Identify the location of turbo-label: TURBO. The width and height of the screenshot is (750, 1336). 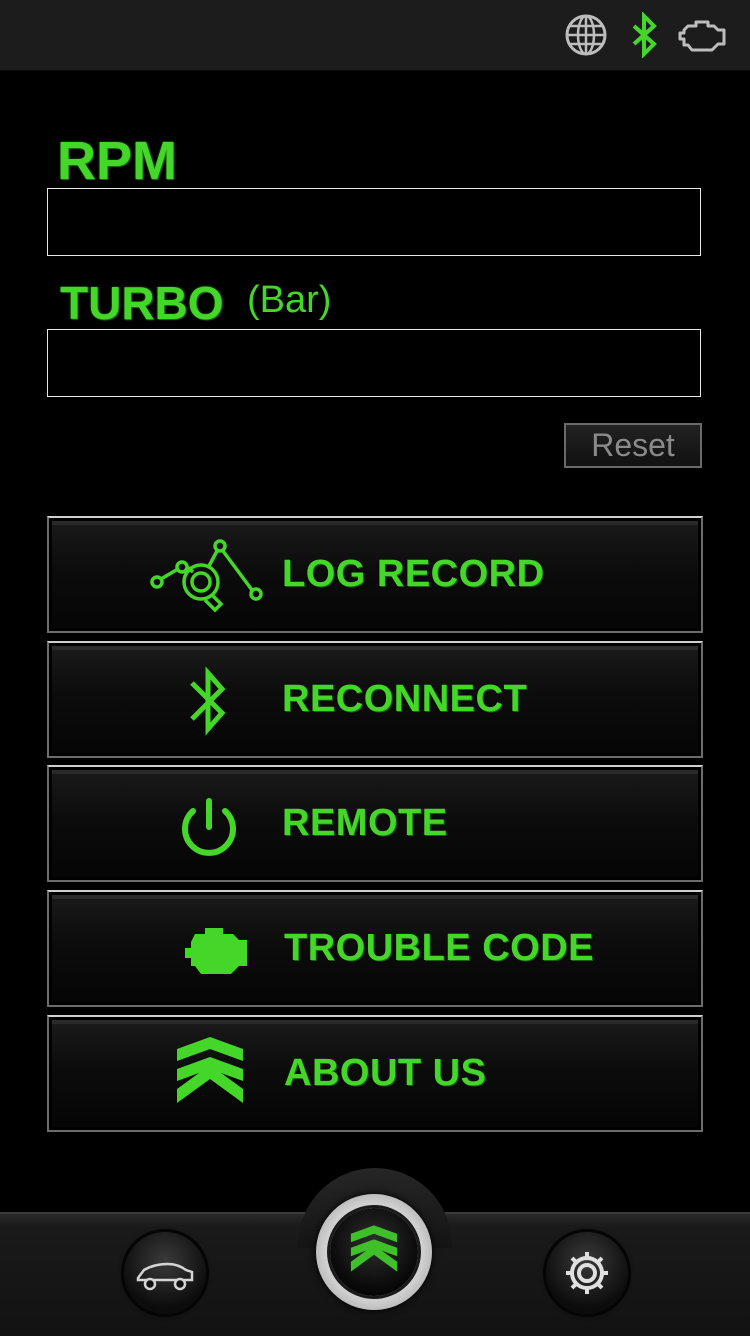
(142, 303).